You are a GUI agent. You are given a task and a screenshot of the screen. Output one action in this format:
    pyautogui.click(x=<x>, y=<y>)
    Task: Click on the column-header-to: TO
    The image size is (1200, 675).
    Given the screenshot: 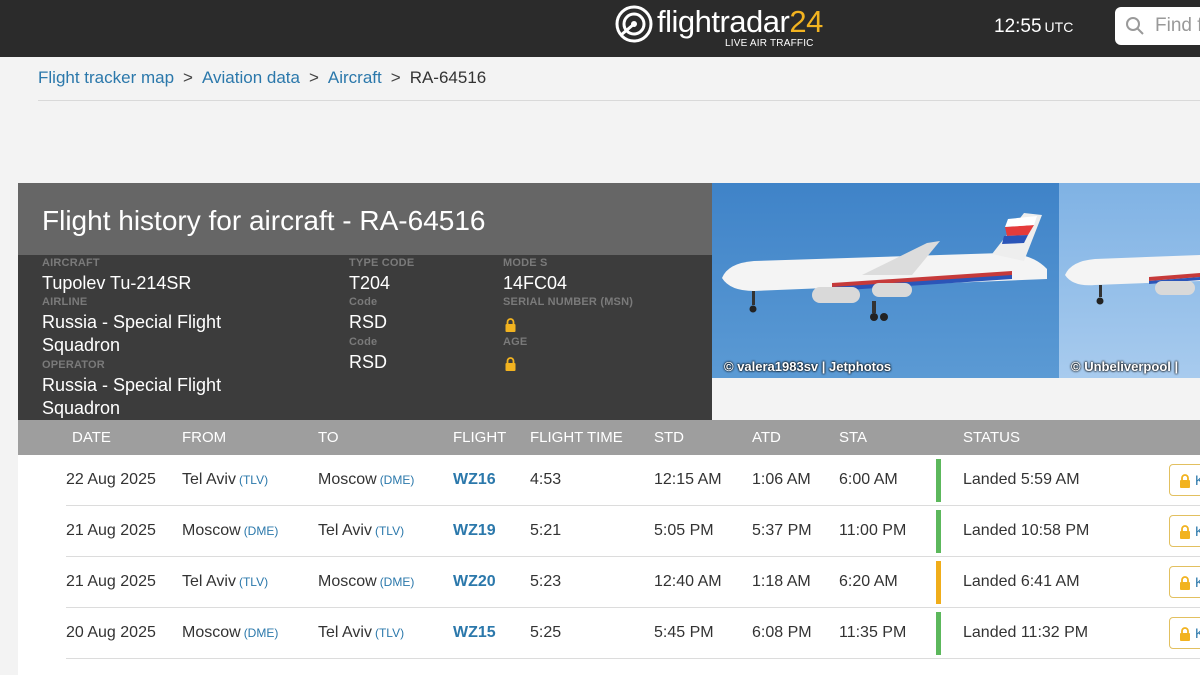 What is the action you would take?
    pyautogui.click(x=328, y=437)
    